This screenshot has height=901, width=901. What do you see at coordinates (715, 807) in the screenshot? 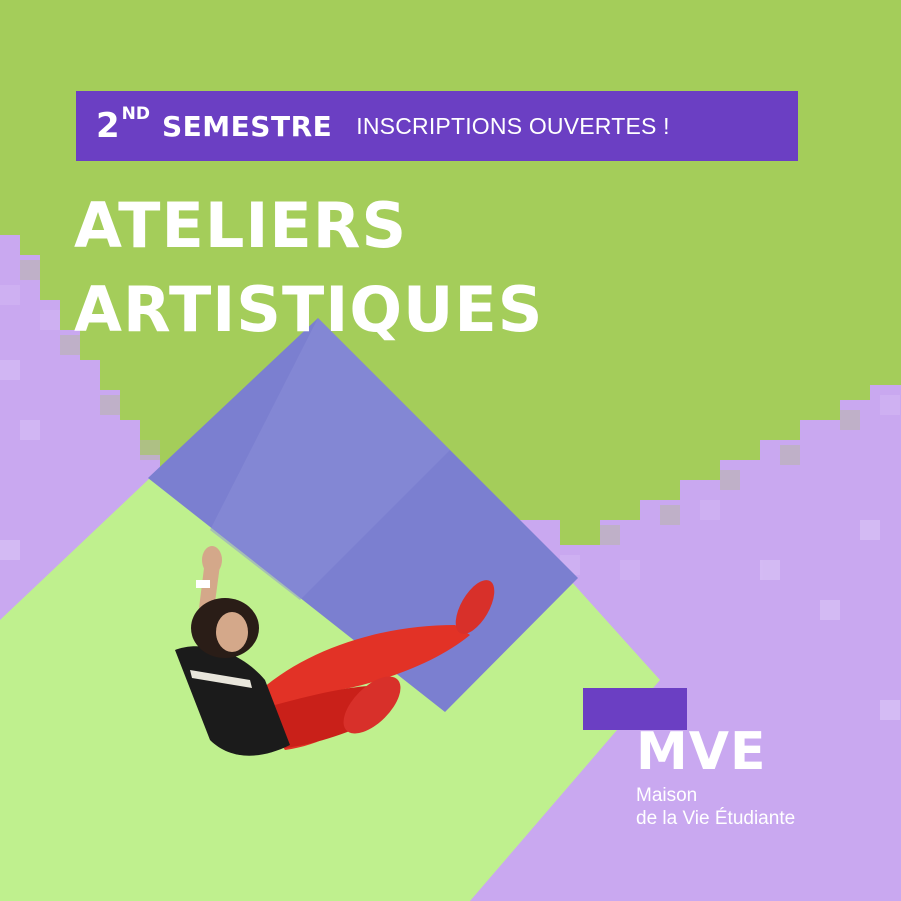
I see `logo-name: Maison de la Vie Étudiante` at bounding box center [715, 807].